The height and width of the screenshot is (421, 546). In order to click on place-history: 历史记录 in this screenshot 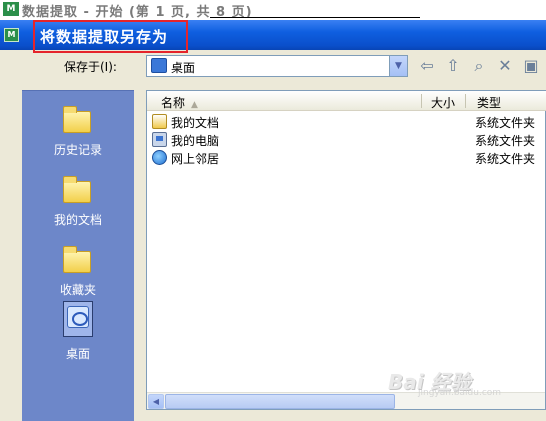, I will do `click(78, 134)`.